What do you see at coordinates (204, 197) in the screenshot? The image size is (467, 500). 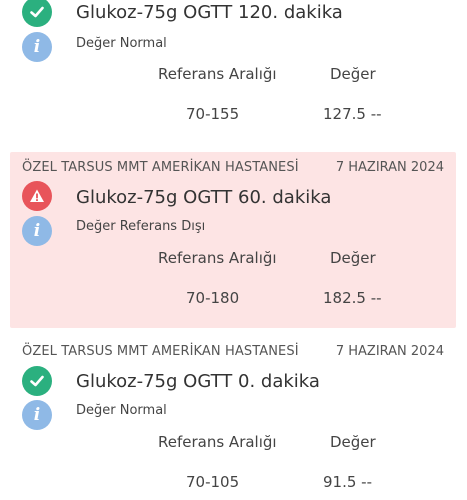 I see `test-name: Glukoz-75g OGTT 60. dakika` at bounding box center [204, 197].